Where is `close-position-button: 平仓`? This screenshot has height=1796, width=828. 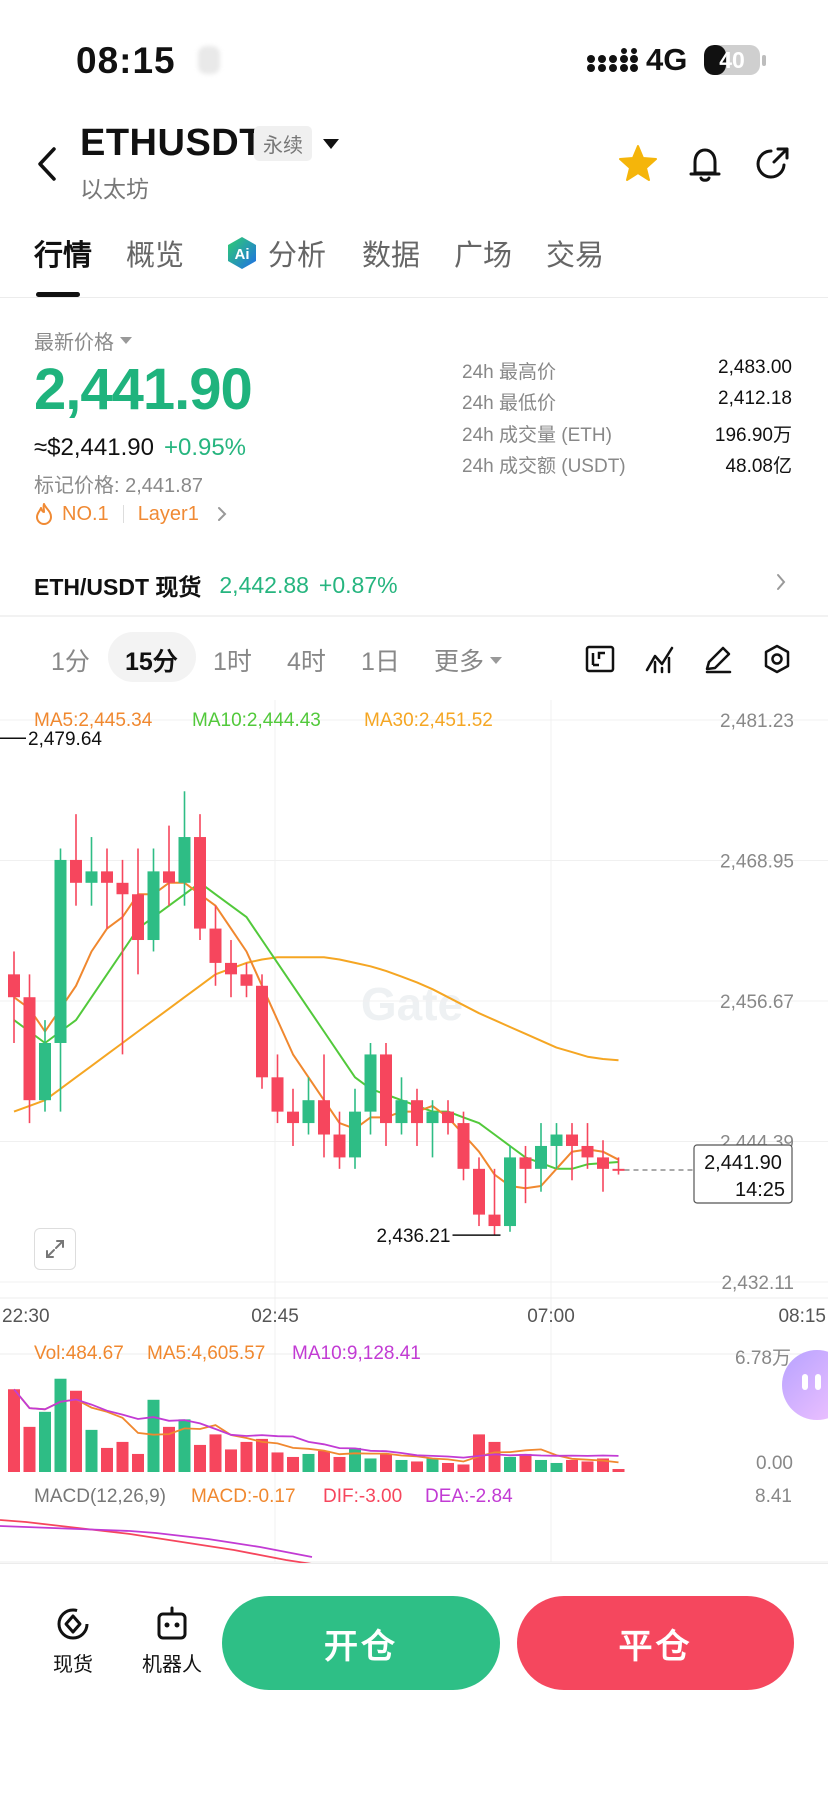
close-position-button: 平仓 is located at coordinates (655, 1643).